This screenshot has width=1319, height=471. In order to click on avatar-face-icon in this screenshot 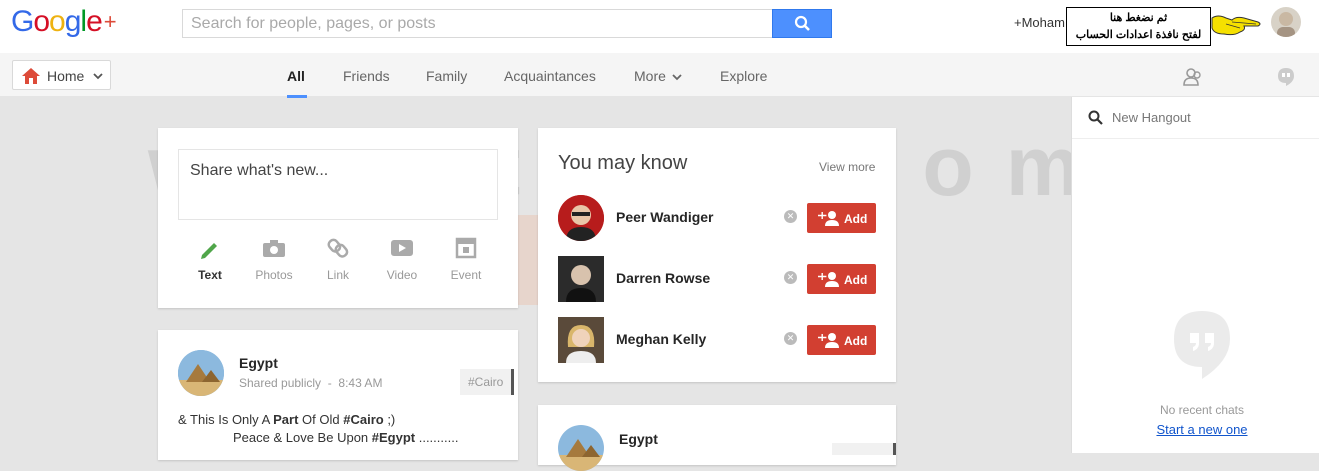, I will do `click(1286, 24)`.